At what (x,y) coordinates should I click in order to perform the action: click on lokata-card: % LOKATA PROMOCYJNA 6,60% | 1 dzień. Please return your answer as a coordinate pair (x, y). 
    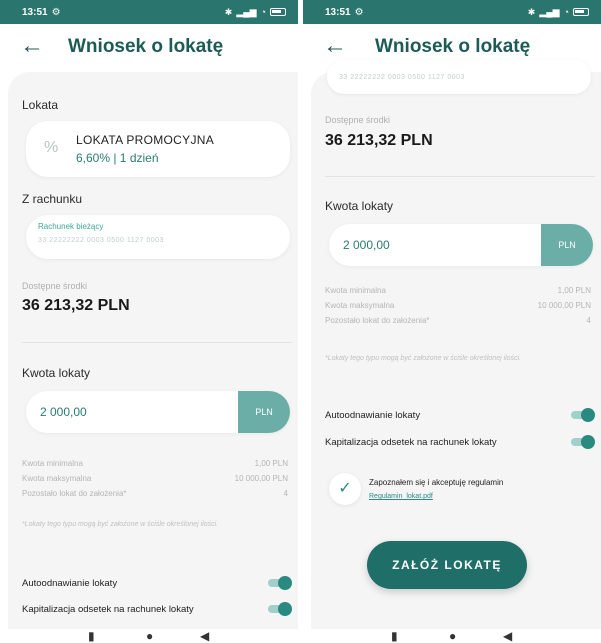
    Looking at the image, I should click on (158, 149).